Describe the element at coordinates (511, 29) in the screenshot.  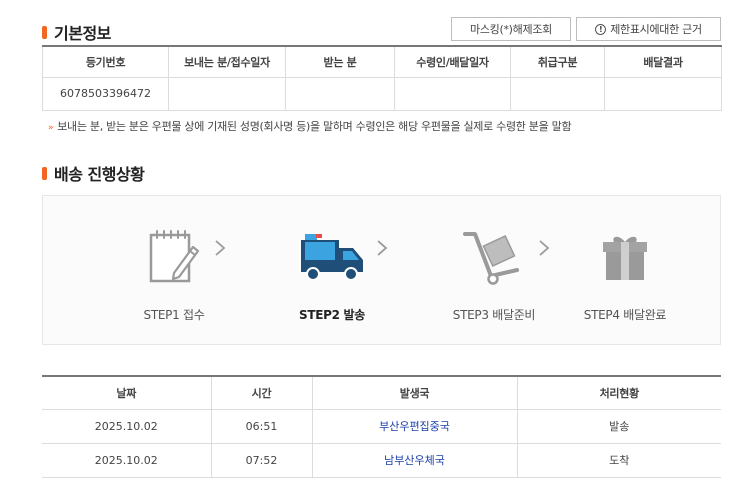
I see `masking-unlock-button: 마스킹(*)해제조회` at that location.